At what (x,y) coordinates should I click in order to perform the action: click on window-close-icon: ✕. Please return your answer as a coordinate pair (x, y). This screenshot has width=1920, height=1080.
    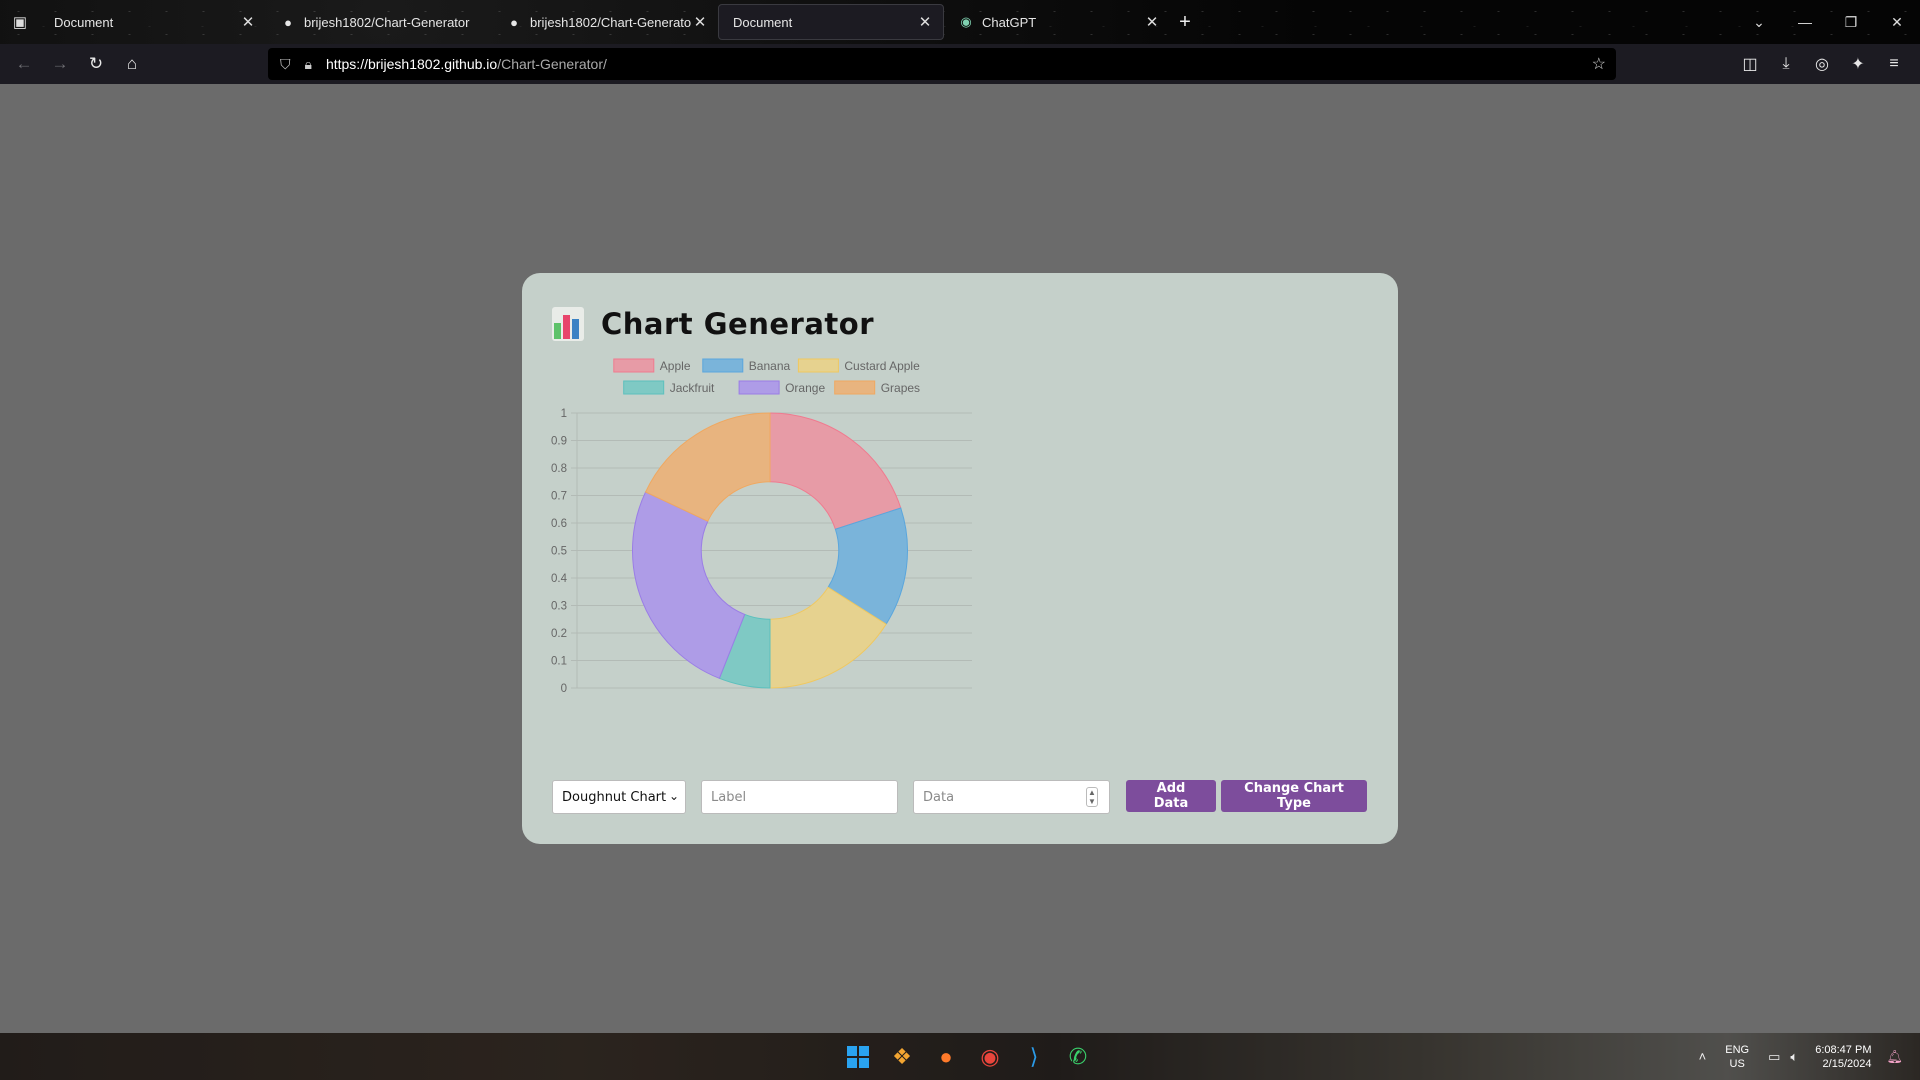
    Looking at the image, I should click on (1897, 22).